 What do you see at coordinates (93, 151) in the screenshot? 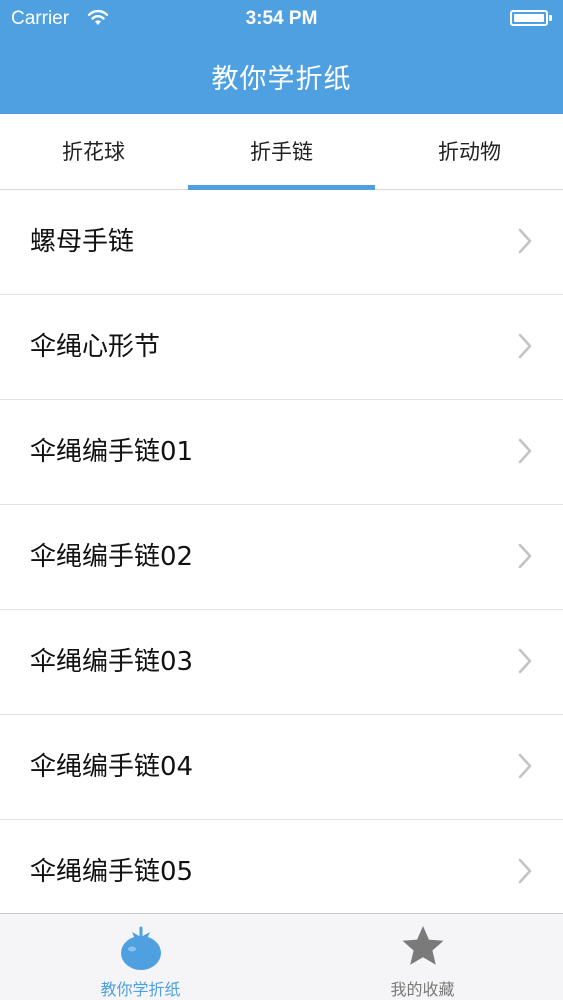
I see `tab-flower-ball: 折花球` at bounding box center [93, 151].